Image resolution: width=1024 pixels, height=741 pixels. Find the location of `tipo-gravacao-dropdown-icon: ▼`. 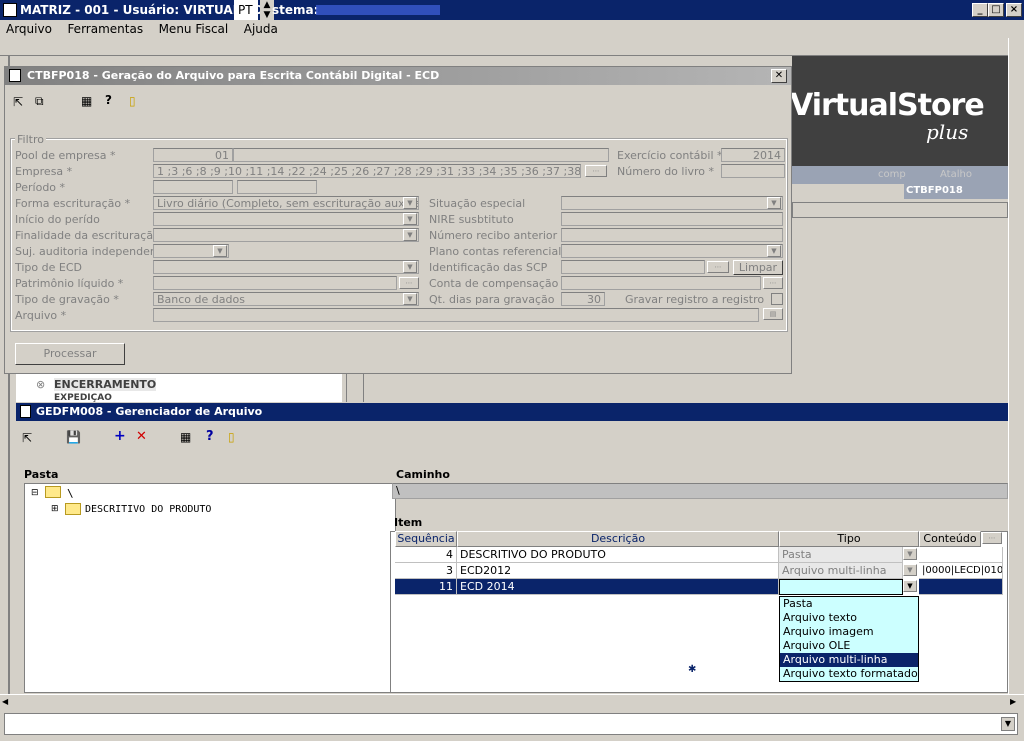

tipo-gravacao-dropdown-icon: ▼ is located at coordinates (410, 299).